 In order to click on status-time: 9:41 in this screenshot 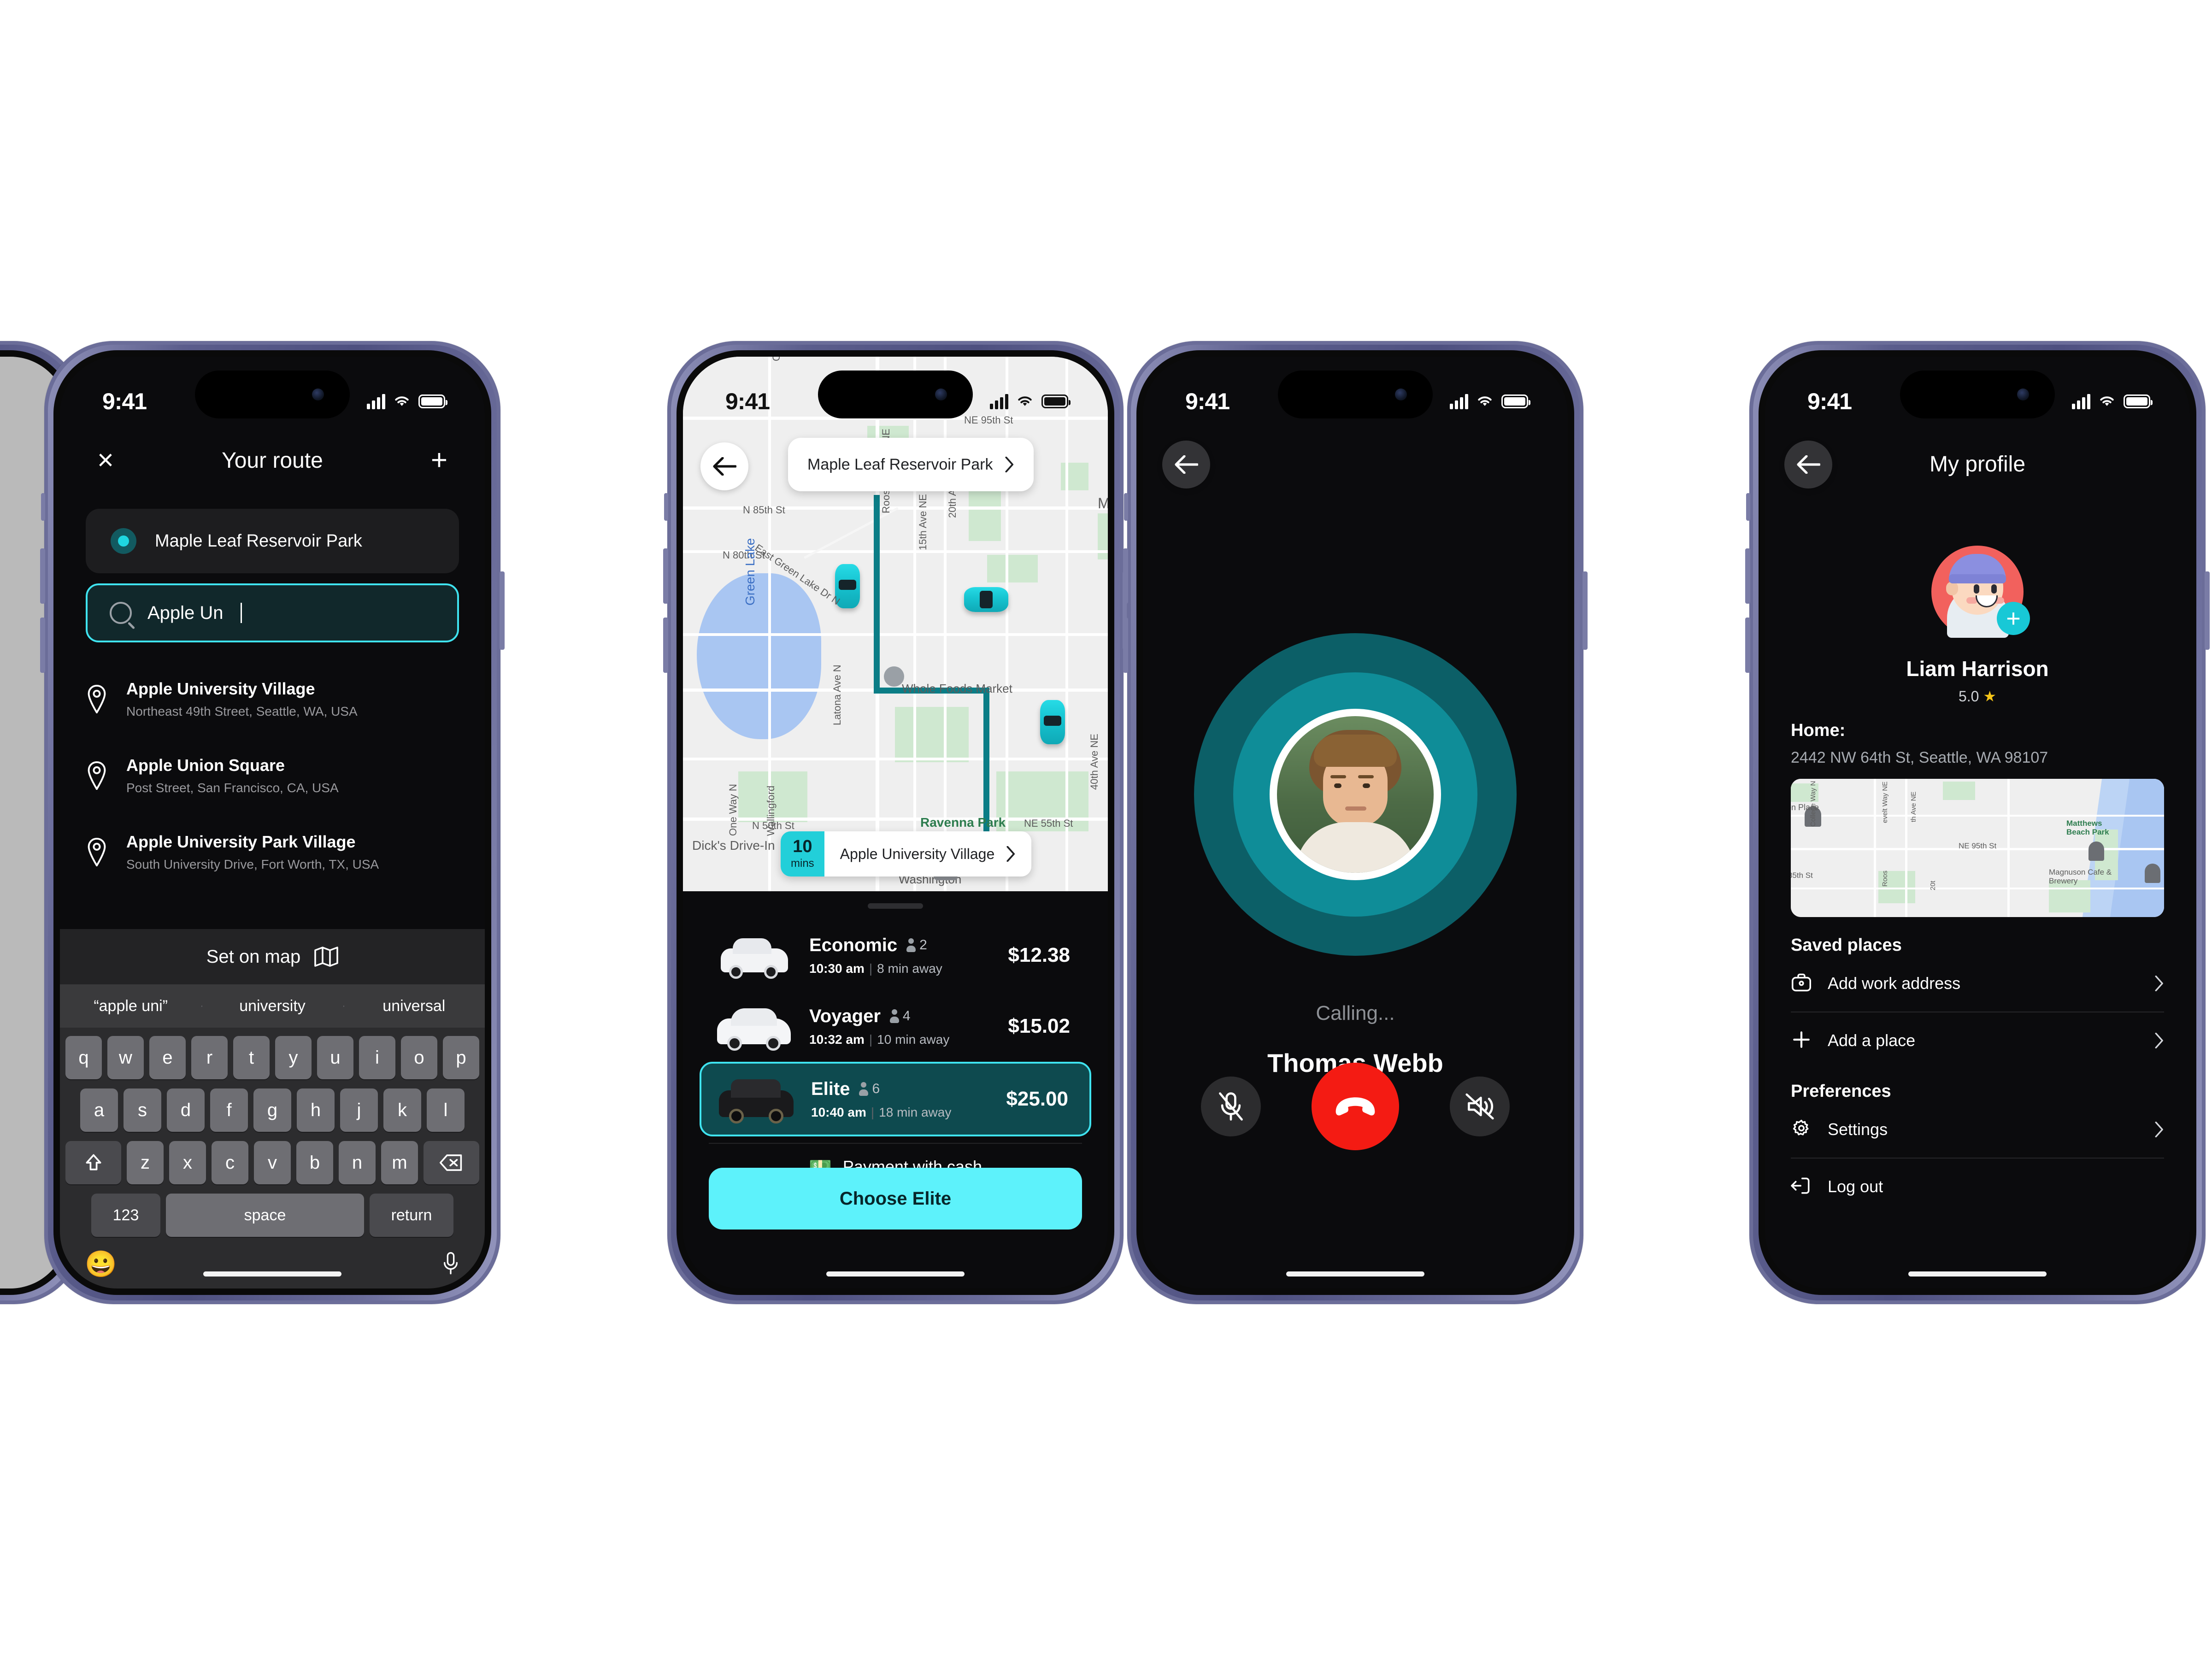, I will do `click(124, 401)`.